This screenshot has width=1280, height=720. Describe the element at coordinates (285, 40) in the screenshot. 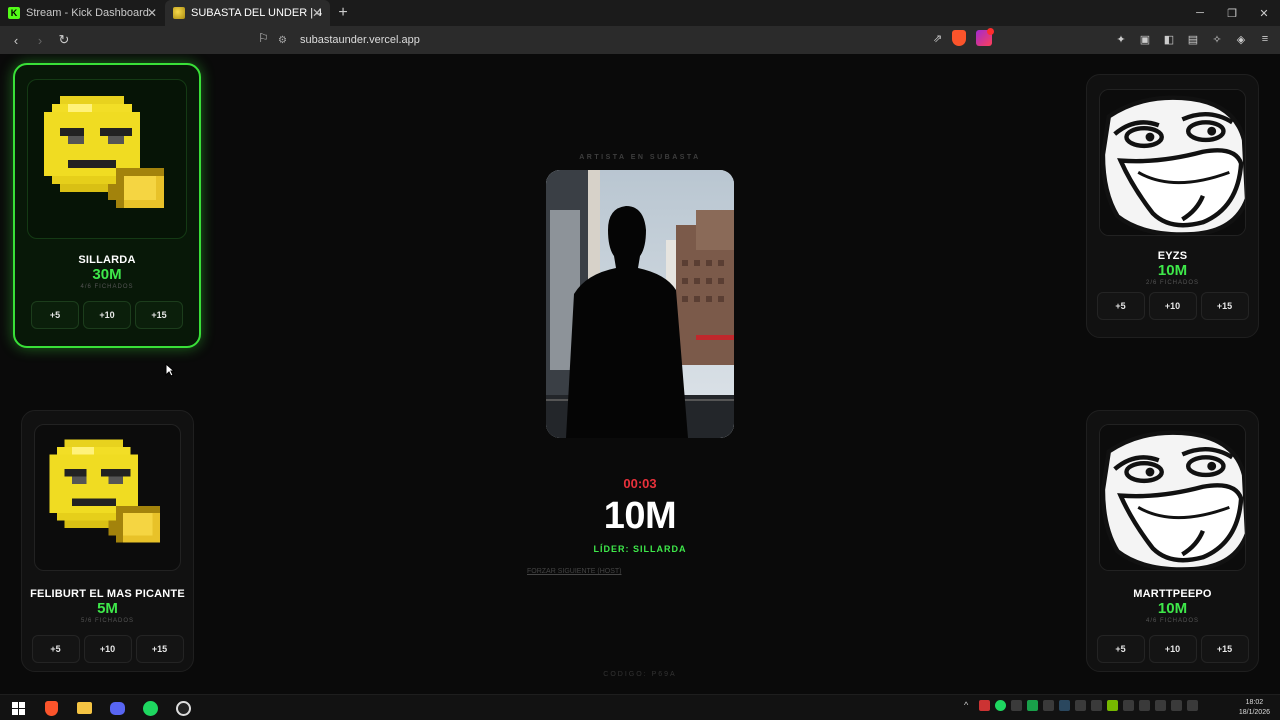

I see `site-settings-icon: ⚙` at that location.